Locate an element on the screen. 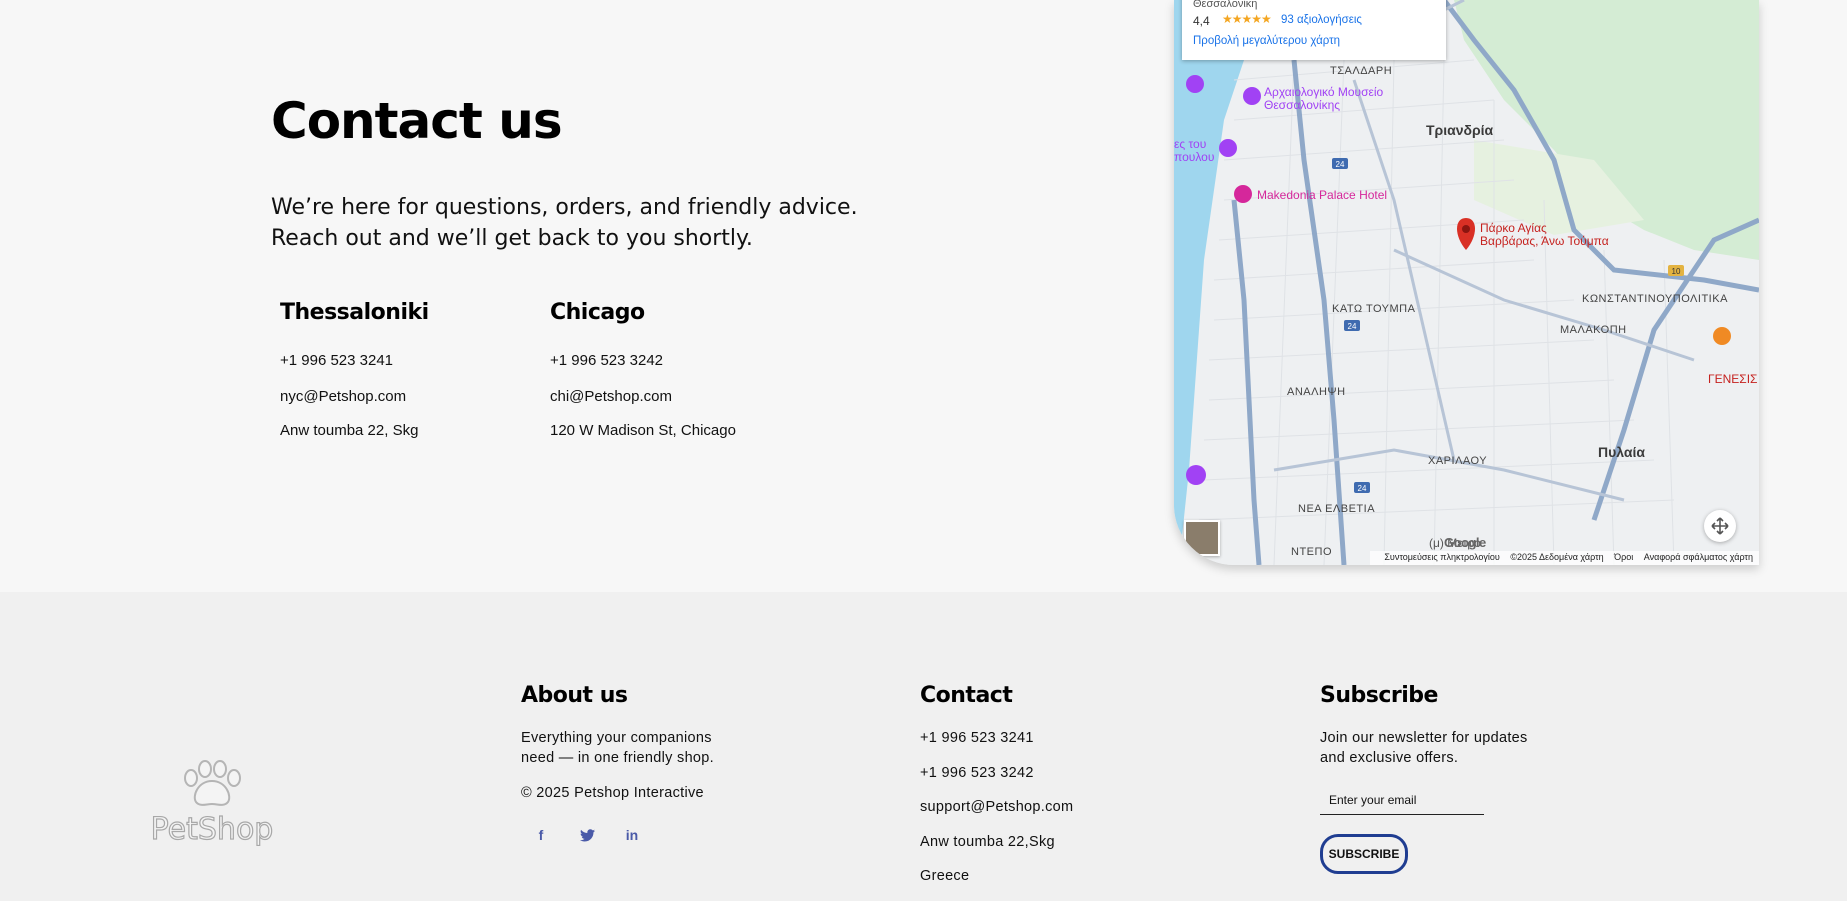 The image size is (1847, 901). footer-phone-2: +1 996 523 3242 is located at coordinates (977, 773).